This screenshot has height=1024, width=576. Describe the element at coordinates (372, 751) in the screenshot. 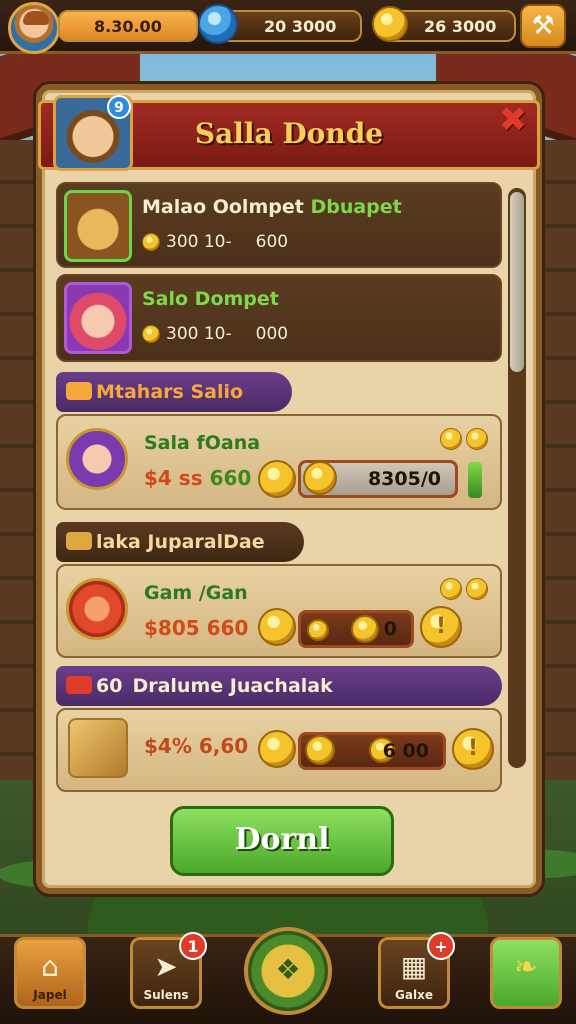

I see `progress-bar: 6 00` at that location.